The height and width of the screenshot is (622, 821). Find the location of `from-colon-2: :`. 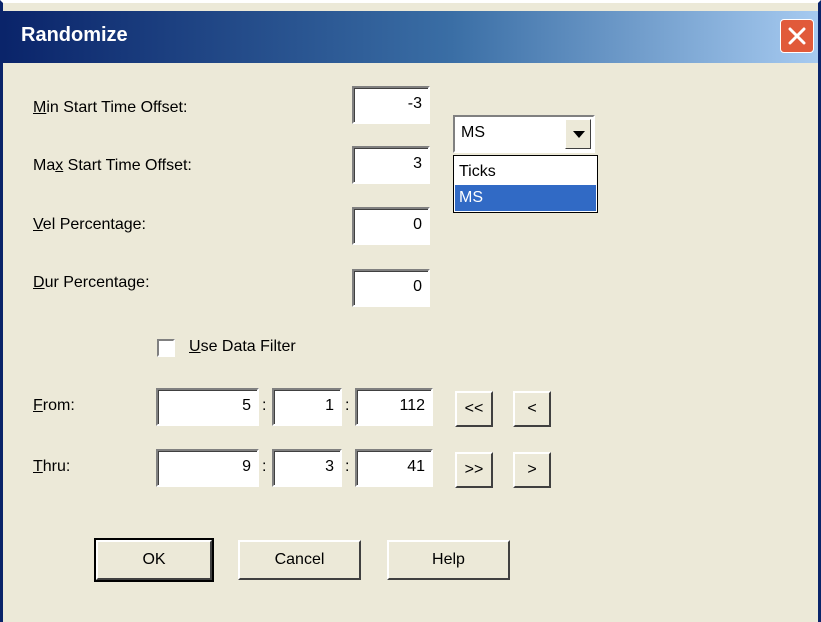

from-colon-2: : is located at coordinates (347, 405).